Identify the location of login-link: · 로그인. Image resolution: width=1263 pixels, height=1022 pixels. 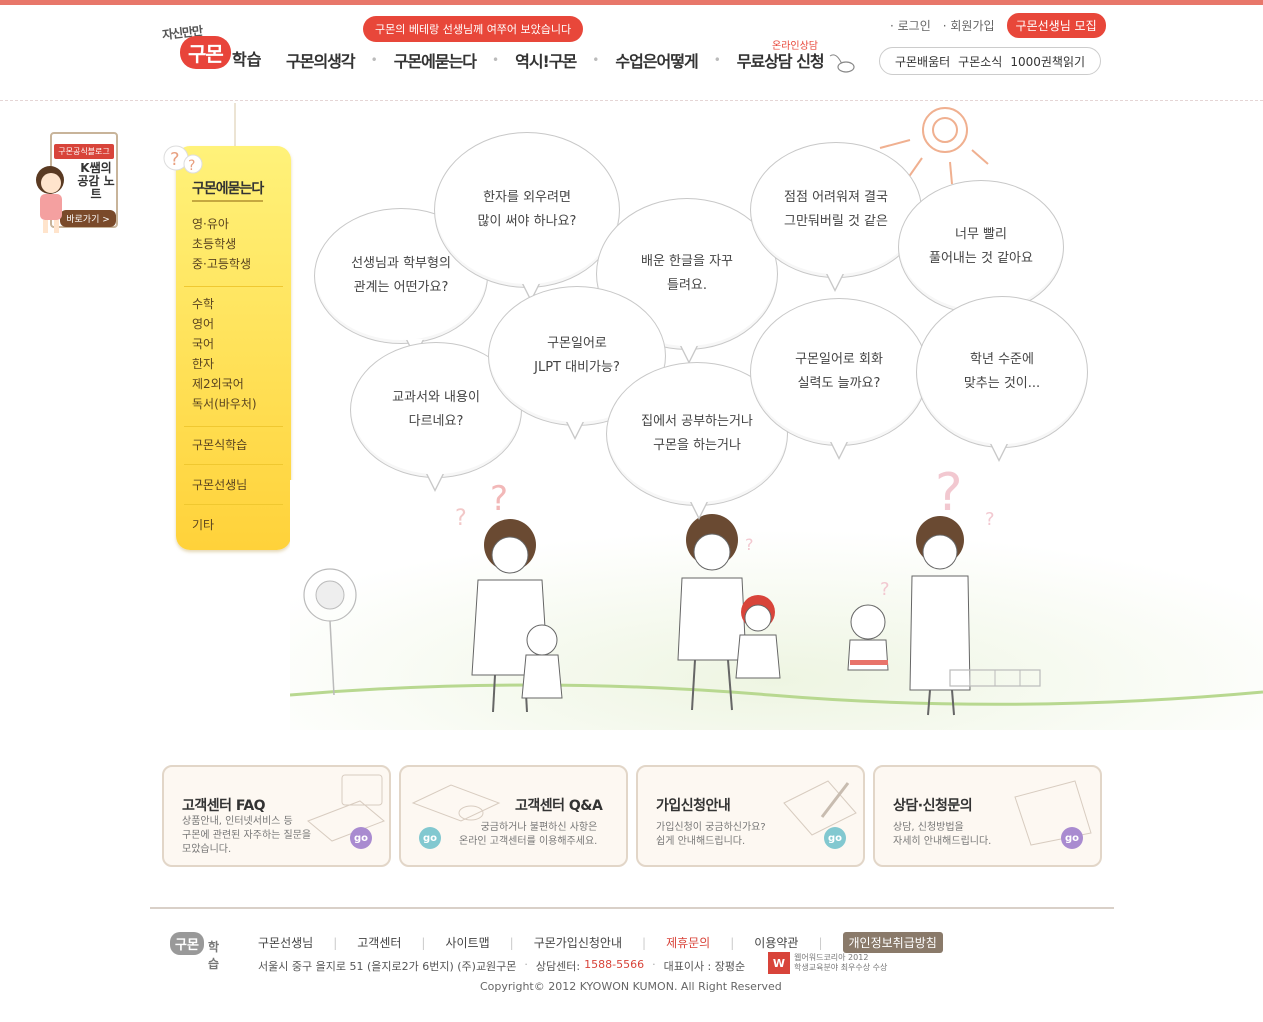
(910, 25).